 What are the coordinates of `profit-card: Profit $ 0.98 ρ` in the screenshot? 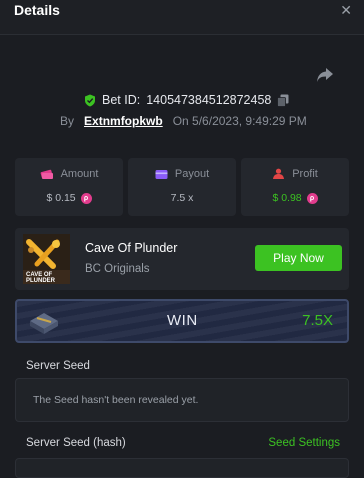 It's located at (295, 187).